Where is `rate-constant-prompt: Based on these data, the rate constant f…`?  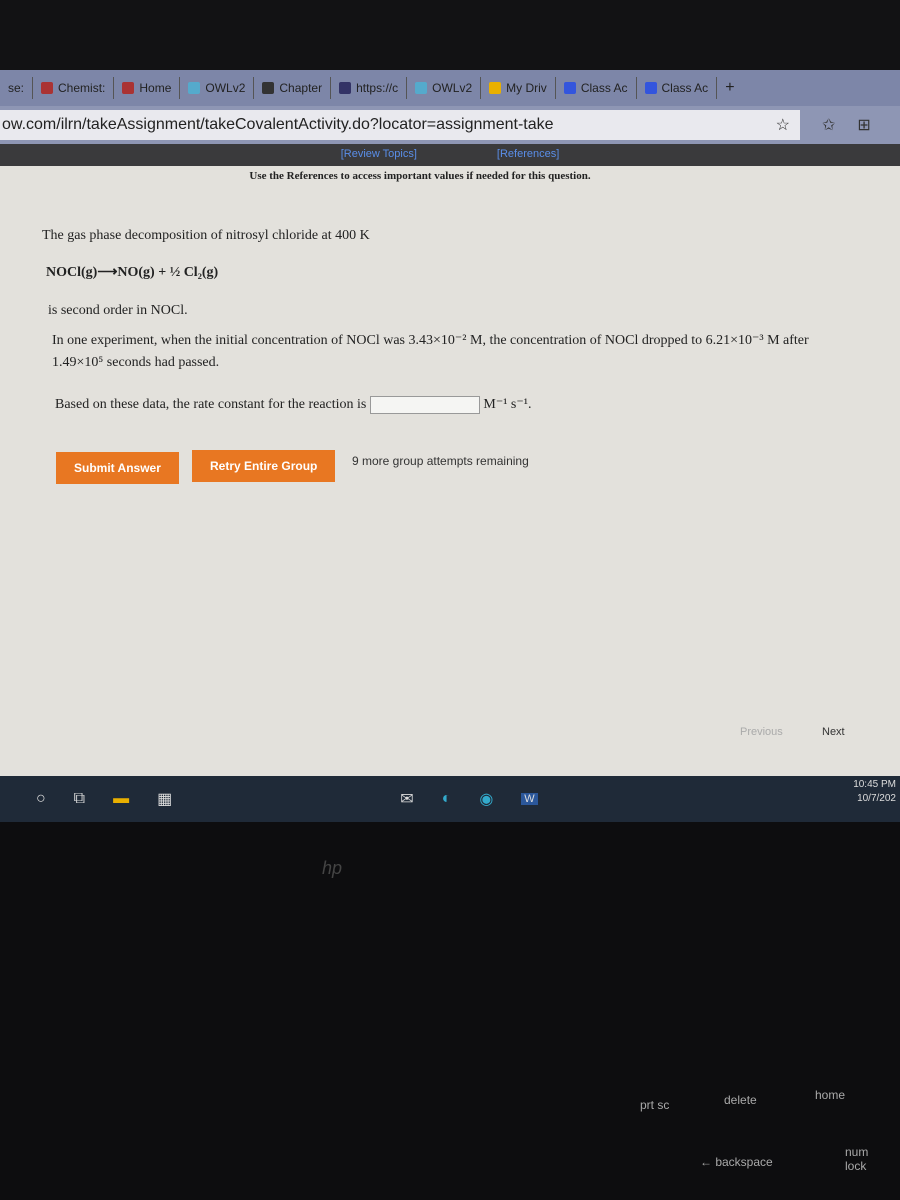 rate-constant-prompt: Based on these data, the rate constant f… is located at coordinates (293, 405).